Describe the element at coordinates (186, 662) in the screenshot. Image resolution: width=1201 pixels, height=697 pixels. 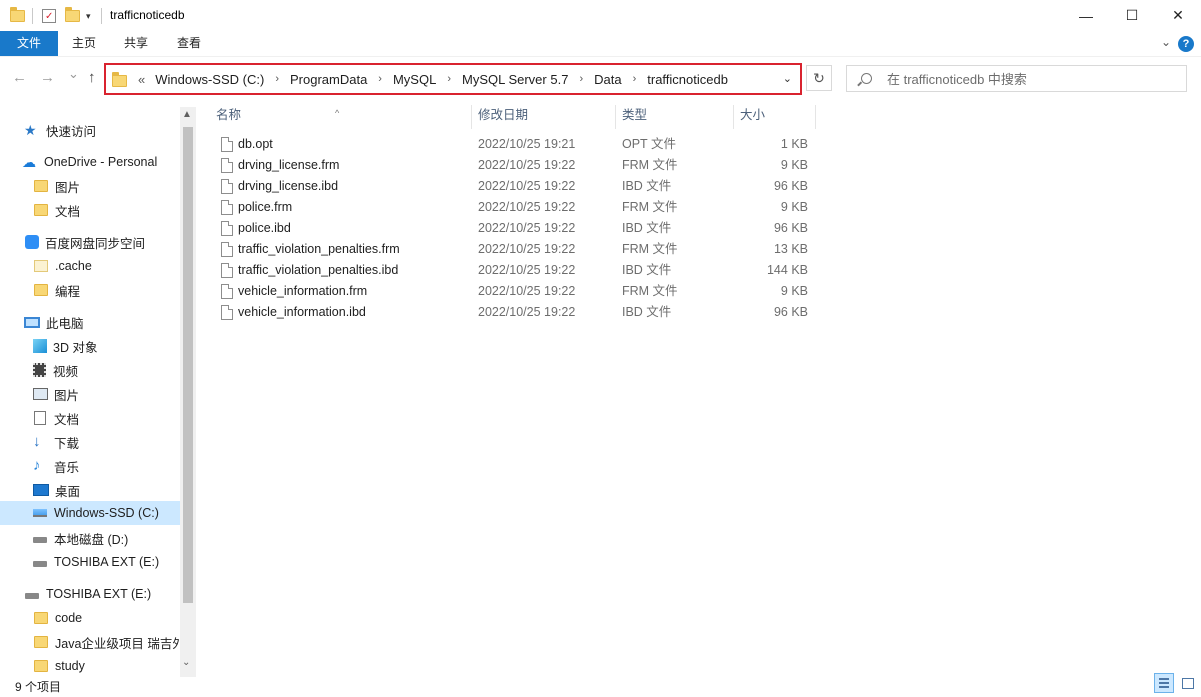
I see `scroll-down-icon: ⌄` at that location.